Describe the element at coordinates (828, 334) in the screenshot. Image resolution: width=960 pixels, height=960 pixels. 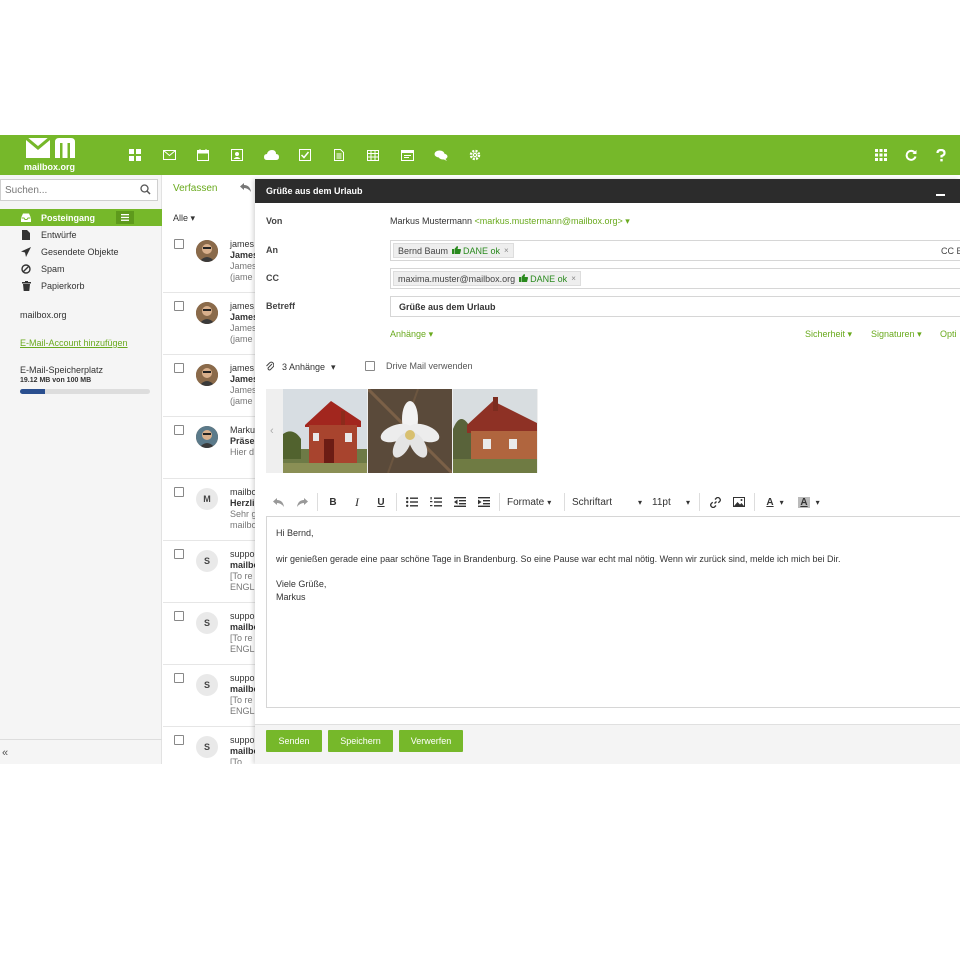
I see `security-dropdown: Sicherheit ▾` at that location.